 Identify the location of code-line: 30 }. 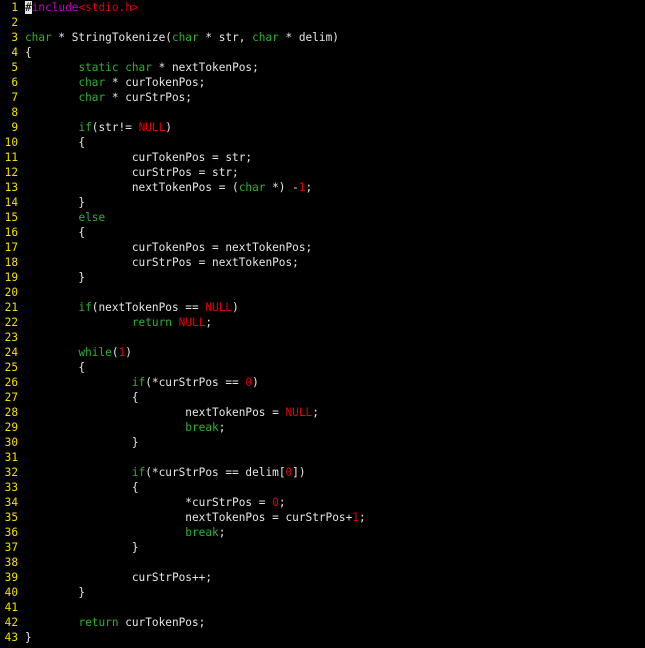
(322, 442).